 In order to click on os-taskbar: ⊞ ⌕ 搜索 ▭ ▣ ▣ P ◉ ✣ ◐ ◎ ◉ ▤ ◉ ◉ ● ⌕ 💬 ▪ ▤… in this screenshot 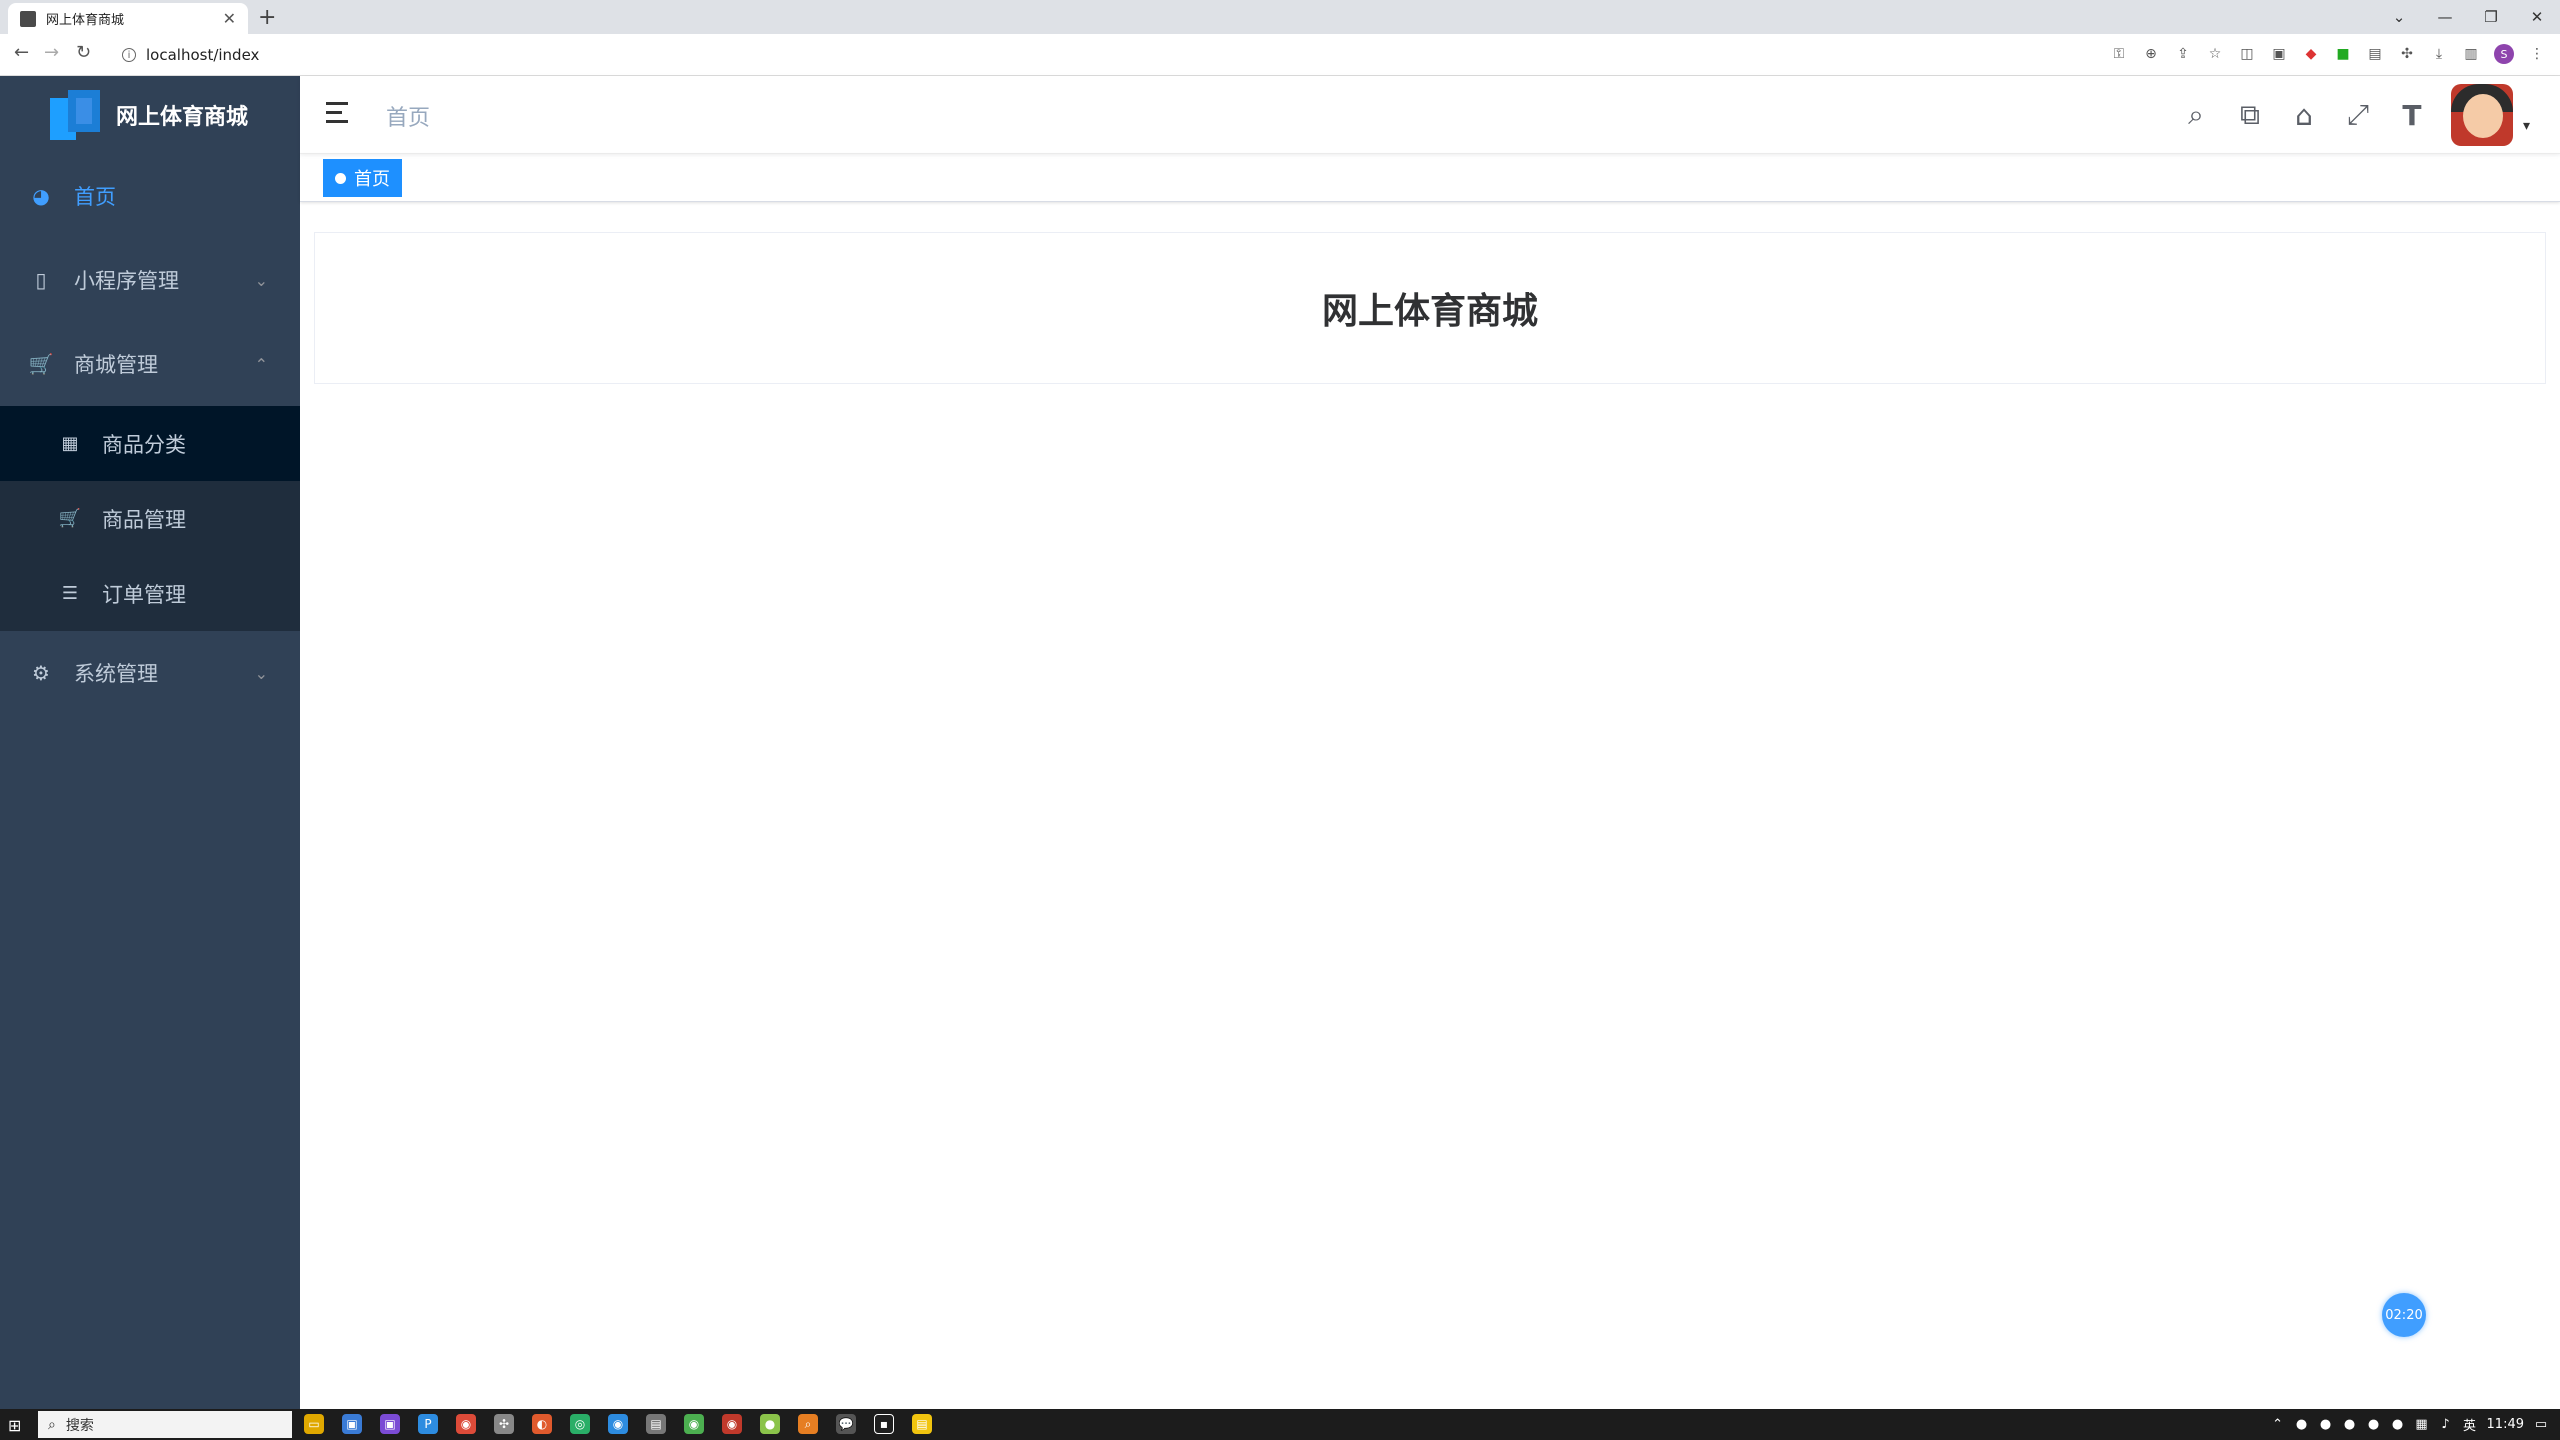, I will do `click(1280, 1424)`.